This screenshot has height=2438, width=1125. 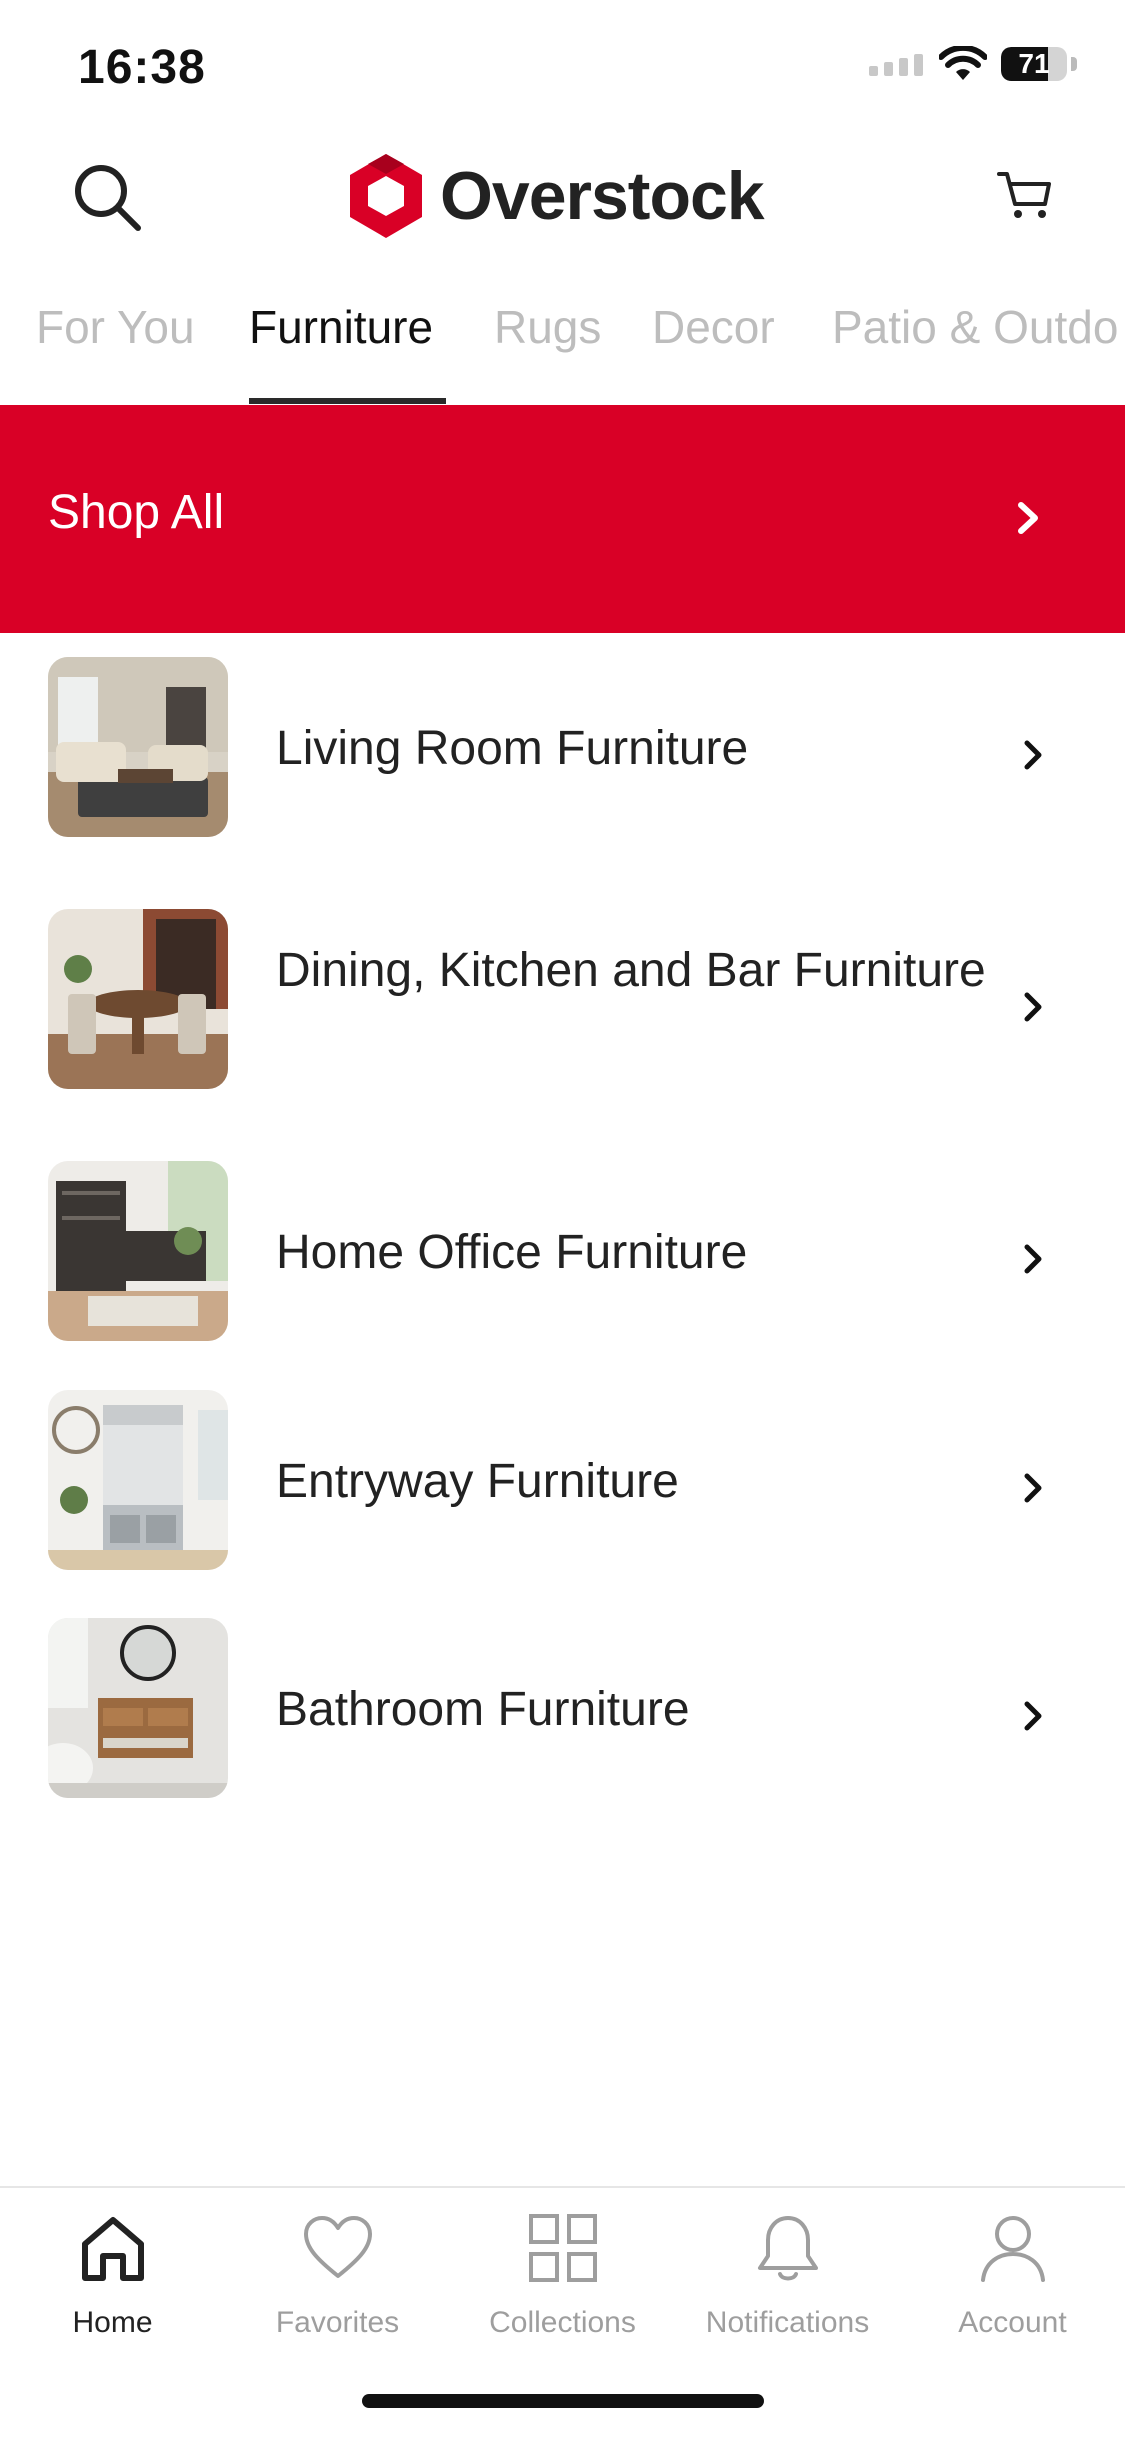 I want to click on category-label: Living Room Furniture, so click(x=512, y=748).